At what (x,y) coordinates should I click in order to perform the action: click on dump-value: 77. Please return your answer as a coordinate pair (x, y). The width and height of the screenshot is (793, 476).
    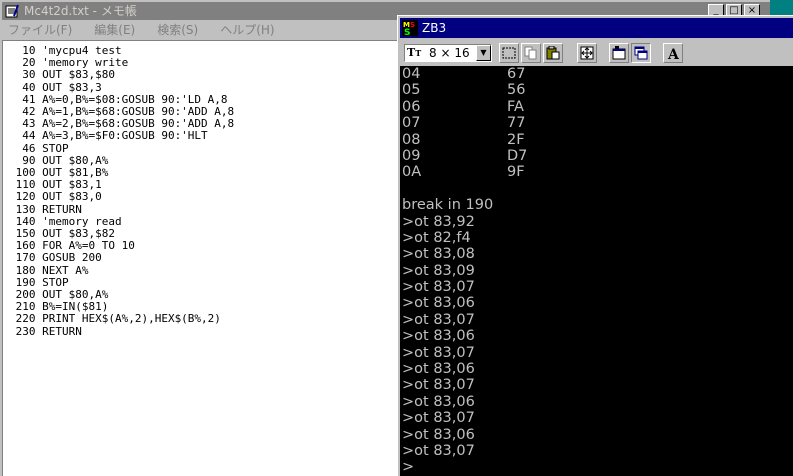
    Looking at the image, I should click on (516, 123).